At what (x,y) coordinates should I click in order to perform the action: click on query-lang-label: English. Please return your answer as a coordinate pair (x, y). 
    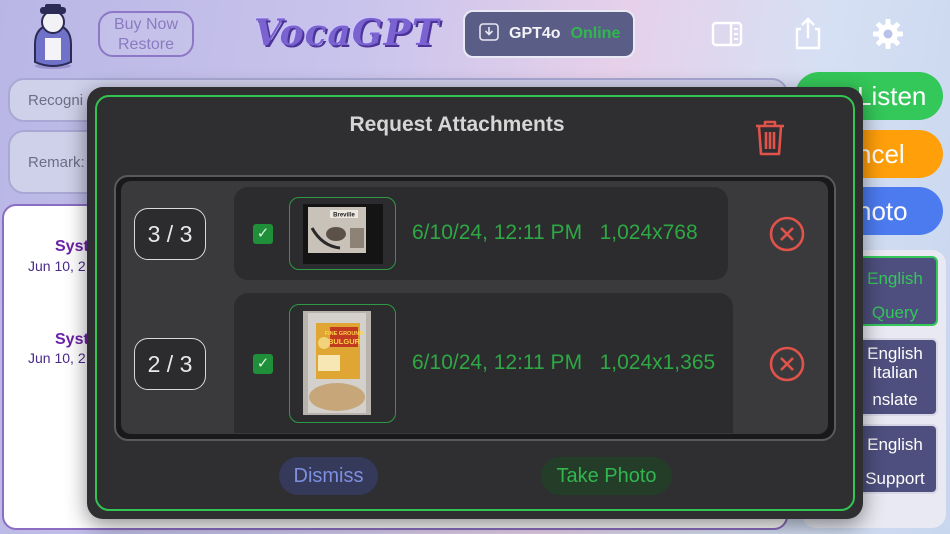
    Looking at the image, I should click on (895, 278).